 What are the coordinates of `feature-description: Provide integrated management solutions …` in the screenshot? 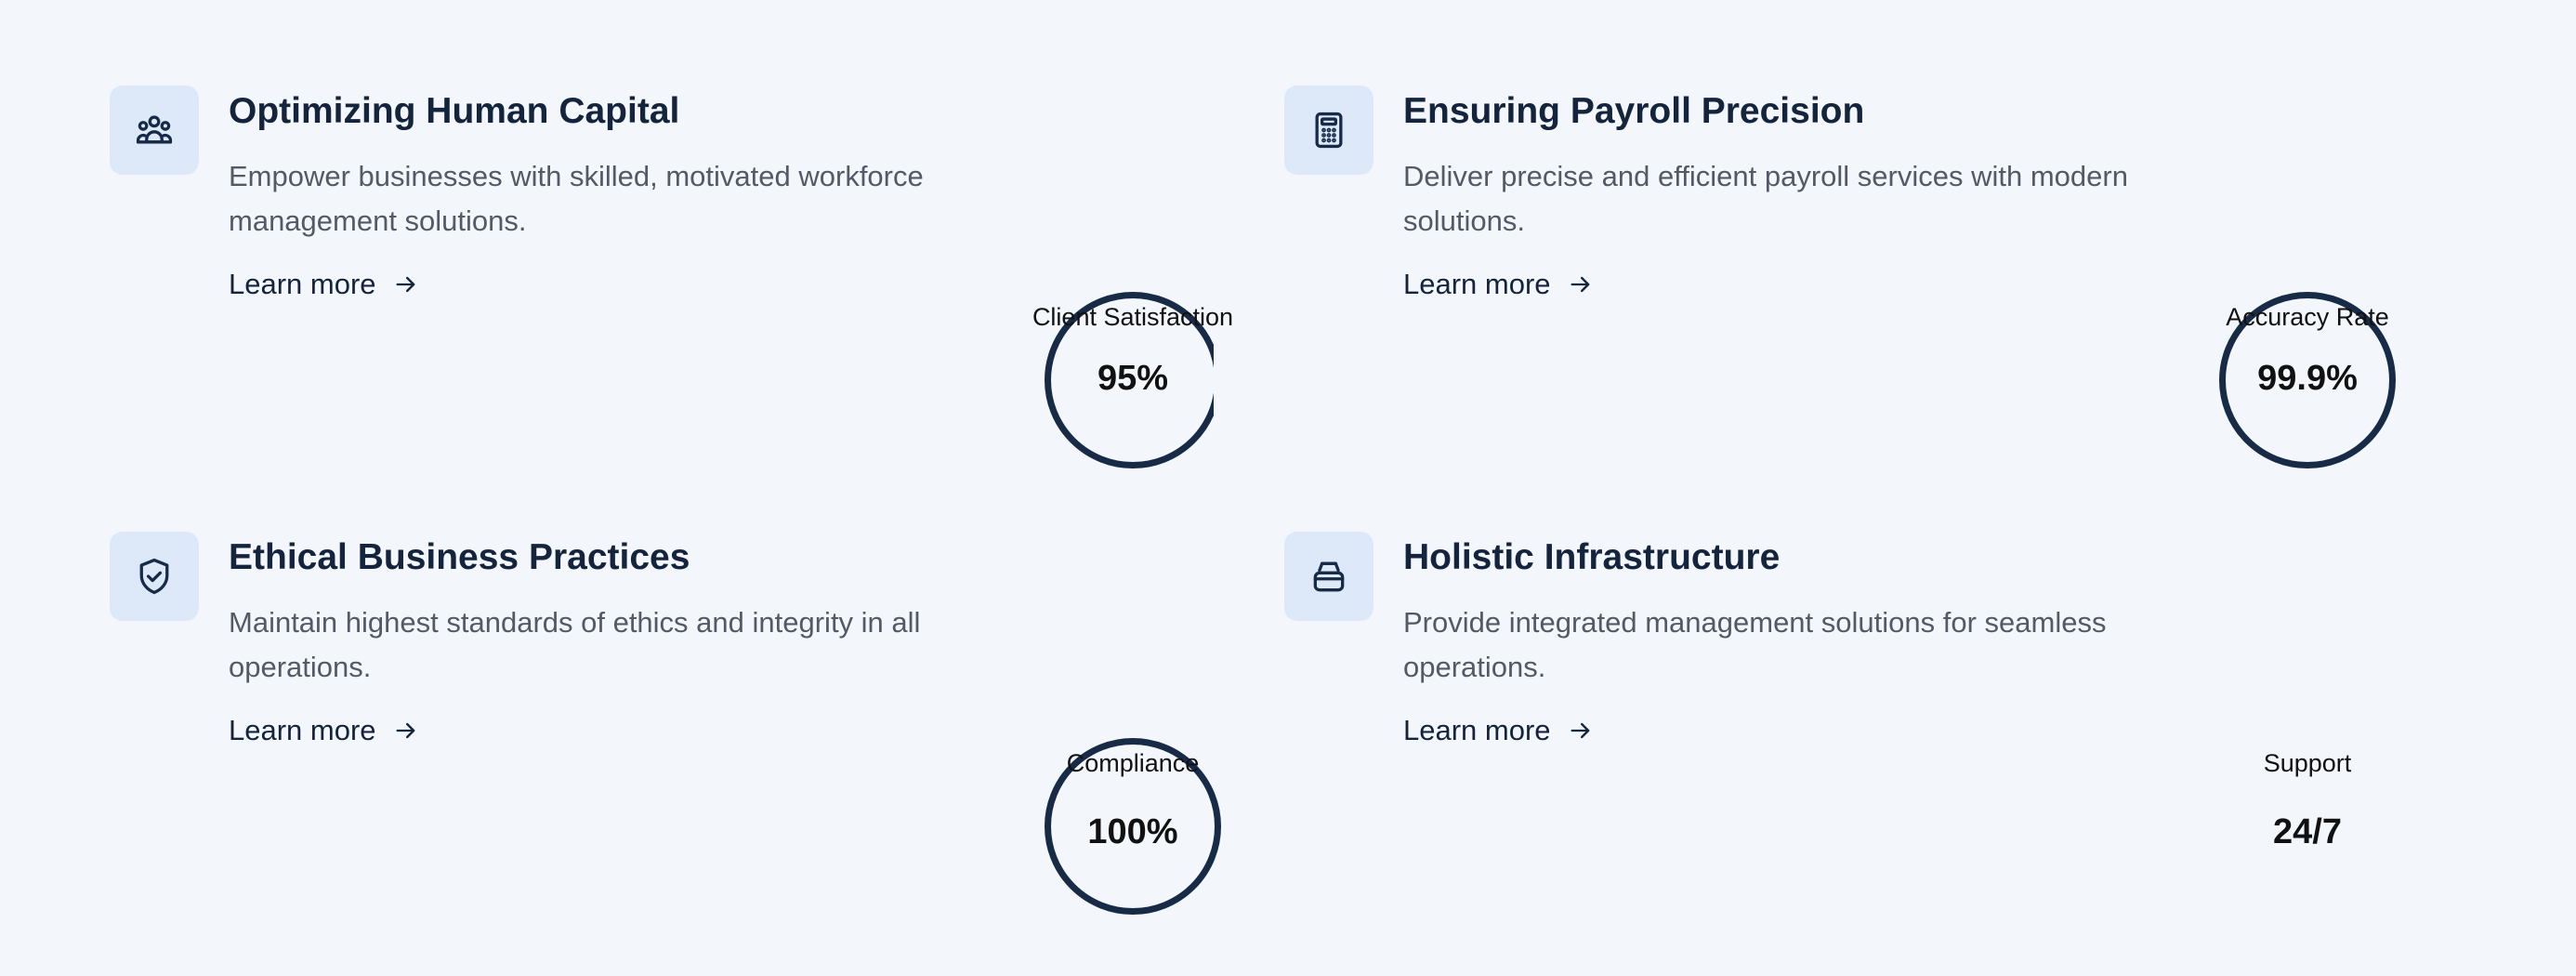 It's located at (1755, 644).